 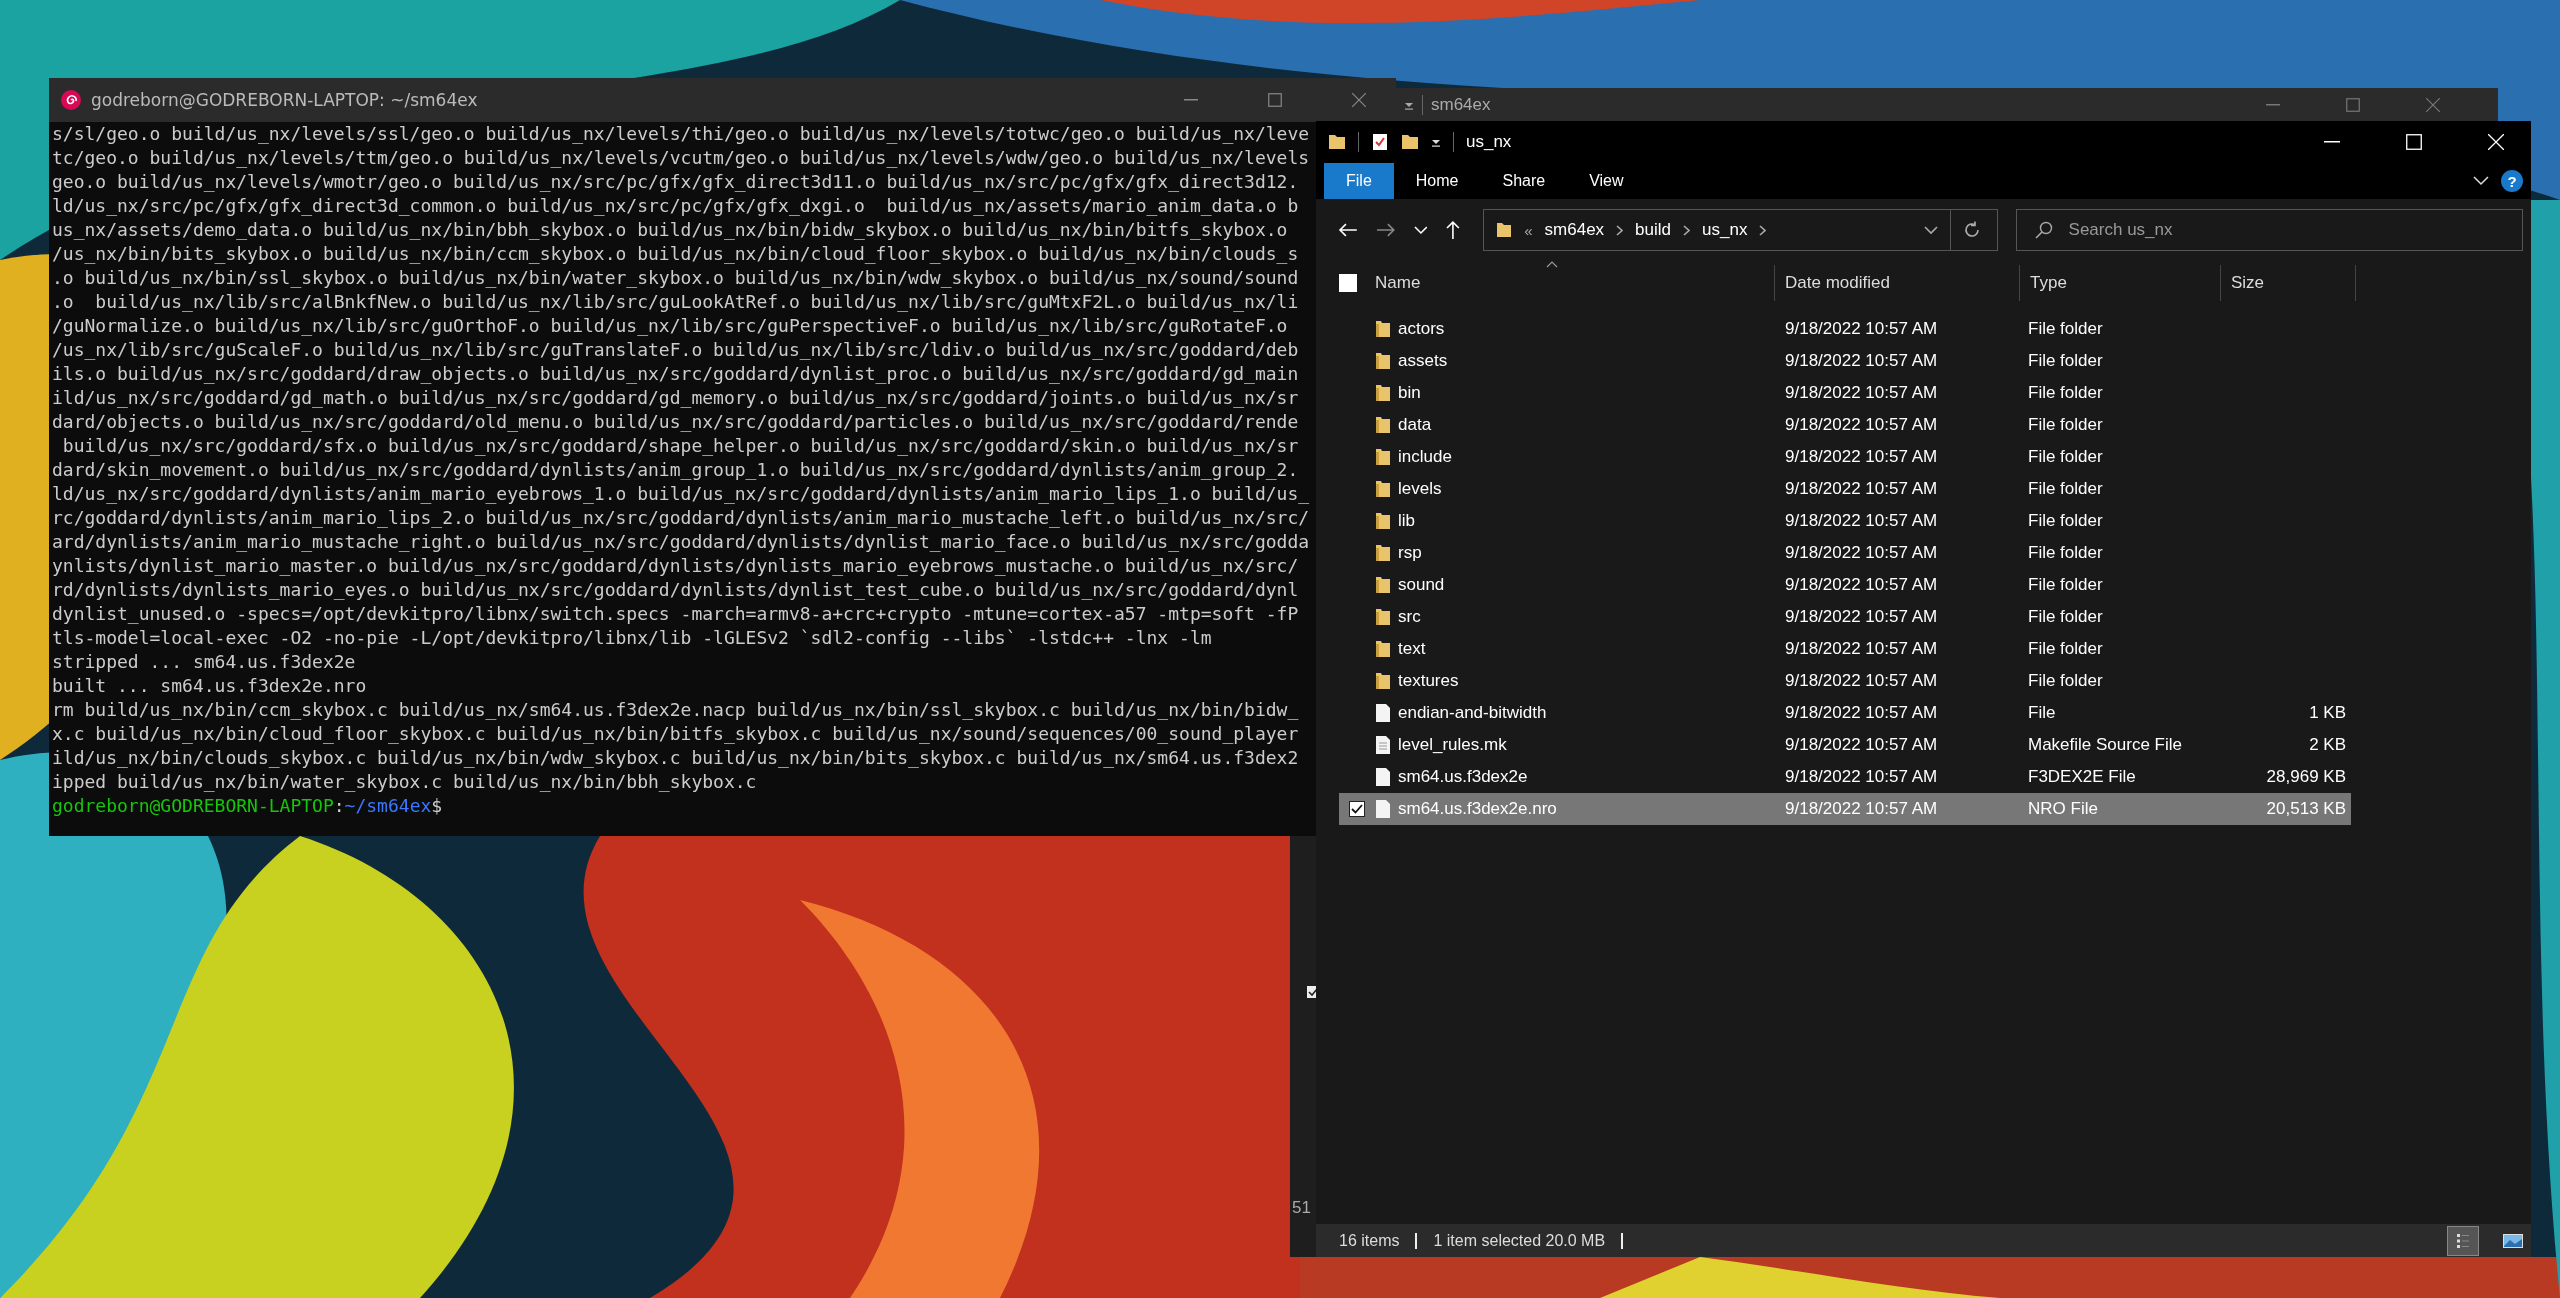 I want to click on file-row: lib 9/18/2022 10:57 AM File folder, so click(x=1845, y=521).